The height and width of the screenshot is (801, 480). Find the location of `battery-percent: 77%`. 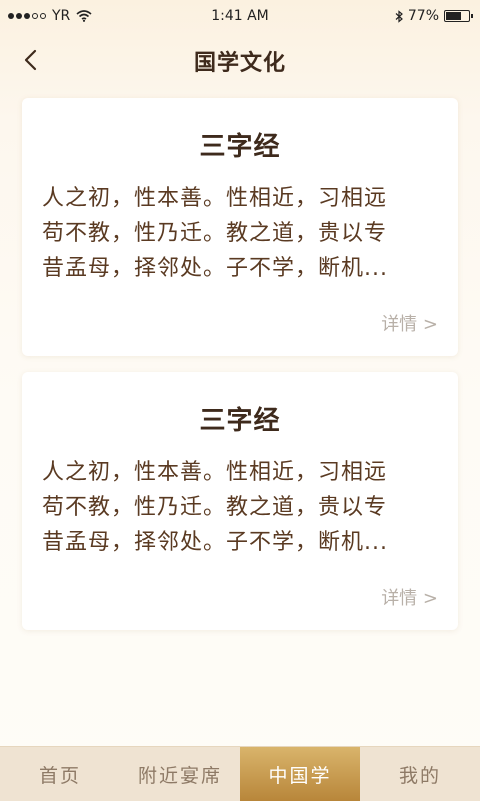

battery-percent: 77% is located at coordinates (423, 16).